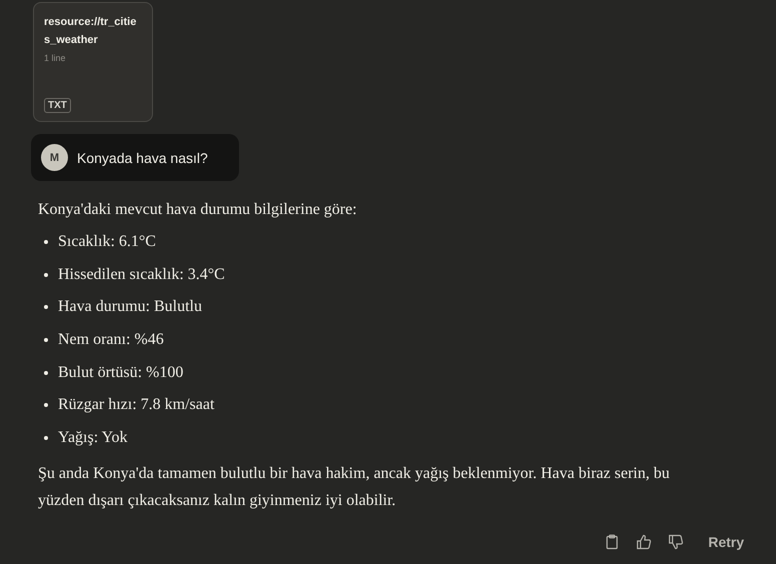  I want to click on copy-icon, so click(612, 542).